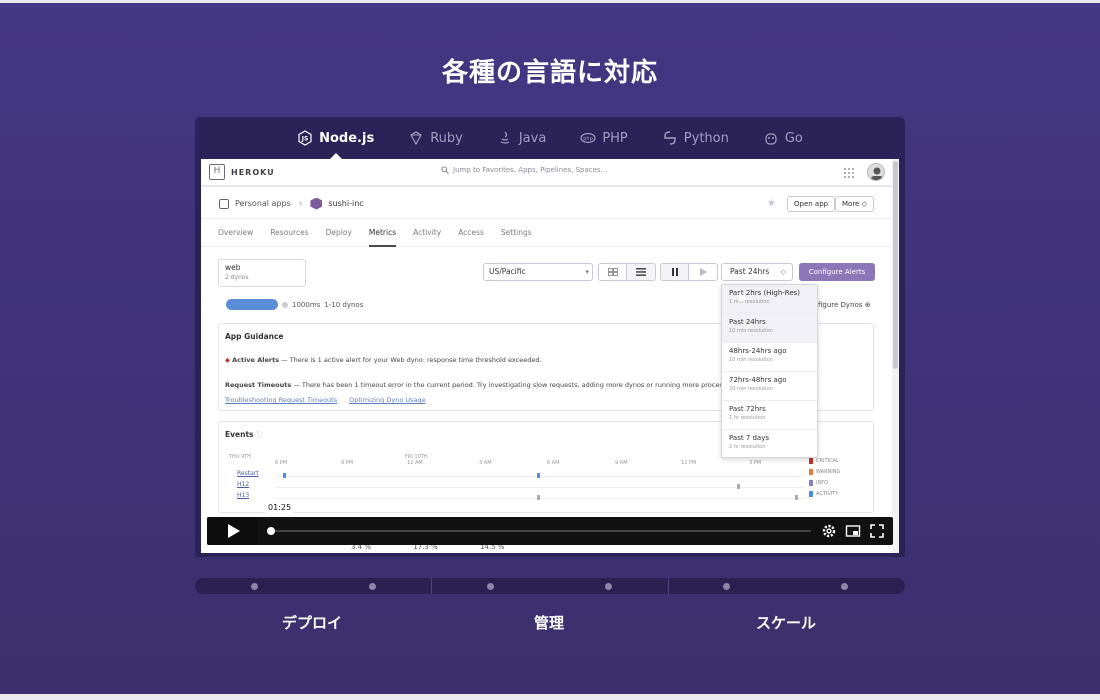 The width and height of the screenshot is (1100, 700). What do you see at coordinates (543, 531) in the screenshot?
I see `video-progress-bar` at bounding box center [543, 531].